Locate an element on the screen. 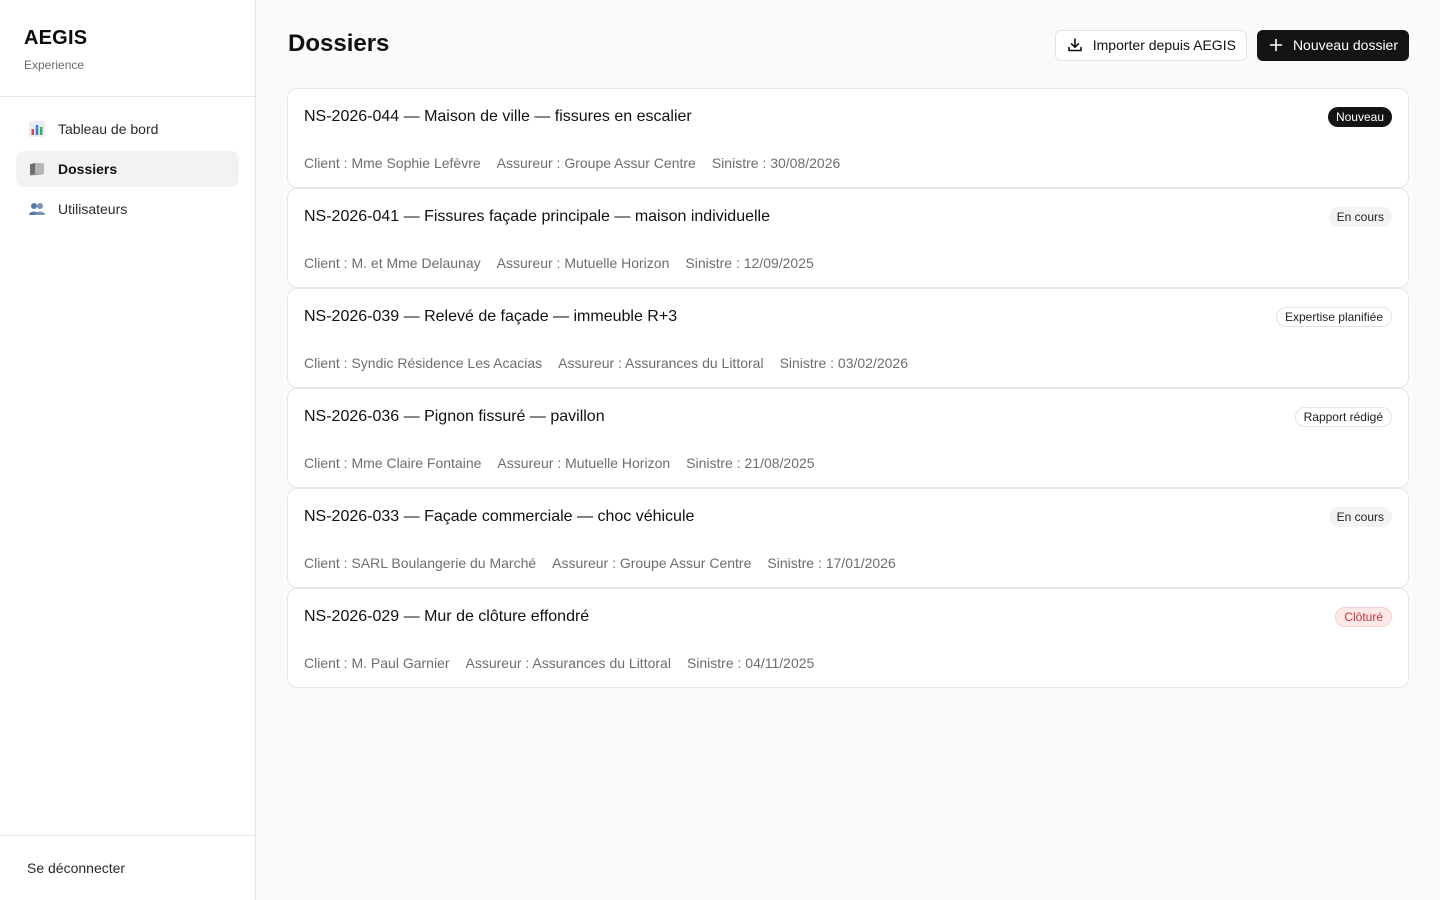  brand-subtitle: Experience is located at coordinates (54, 65).